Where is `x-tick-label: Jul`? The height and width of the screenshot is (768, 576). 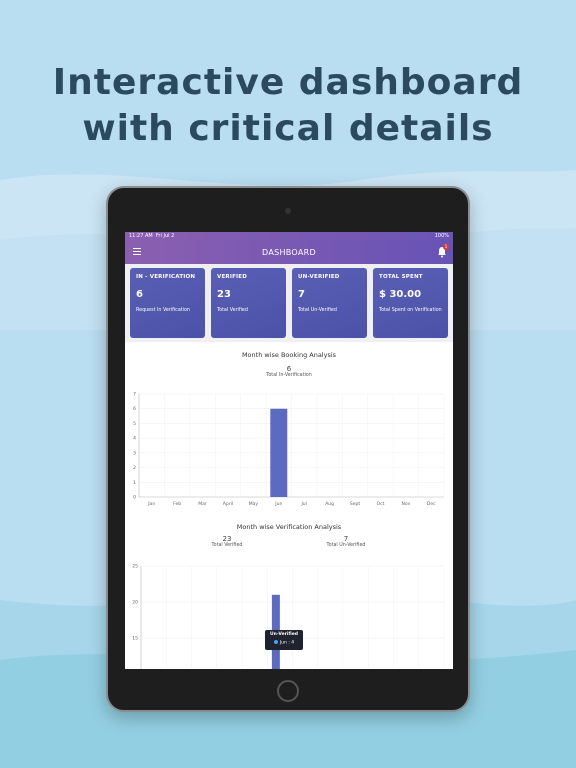
x-tick-label: Jul is located at coordinates (303, 504).